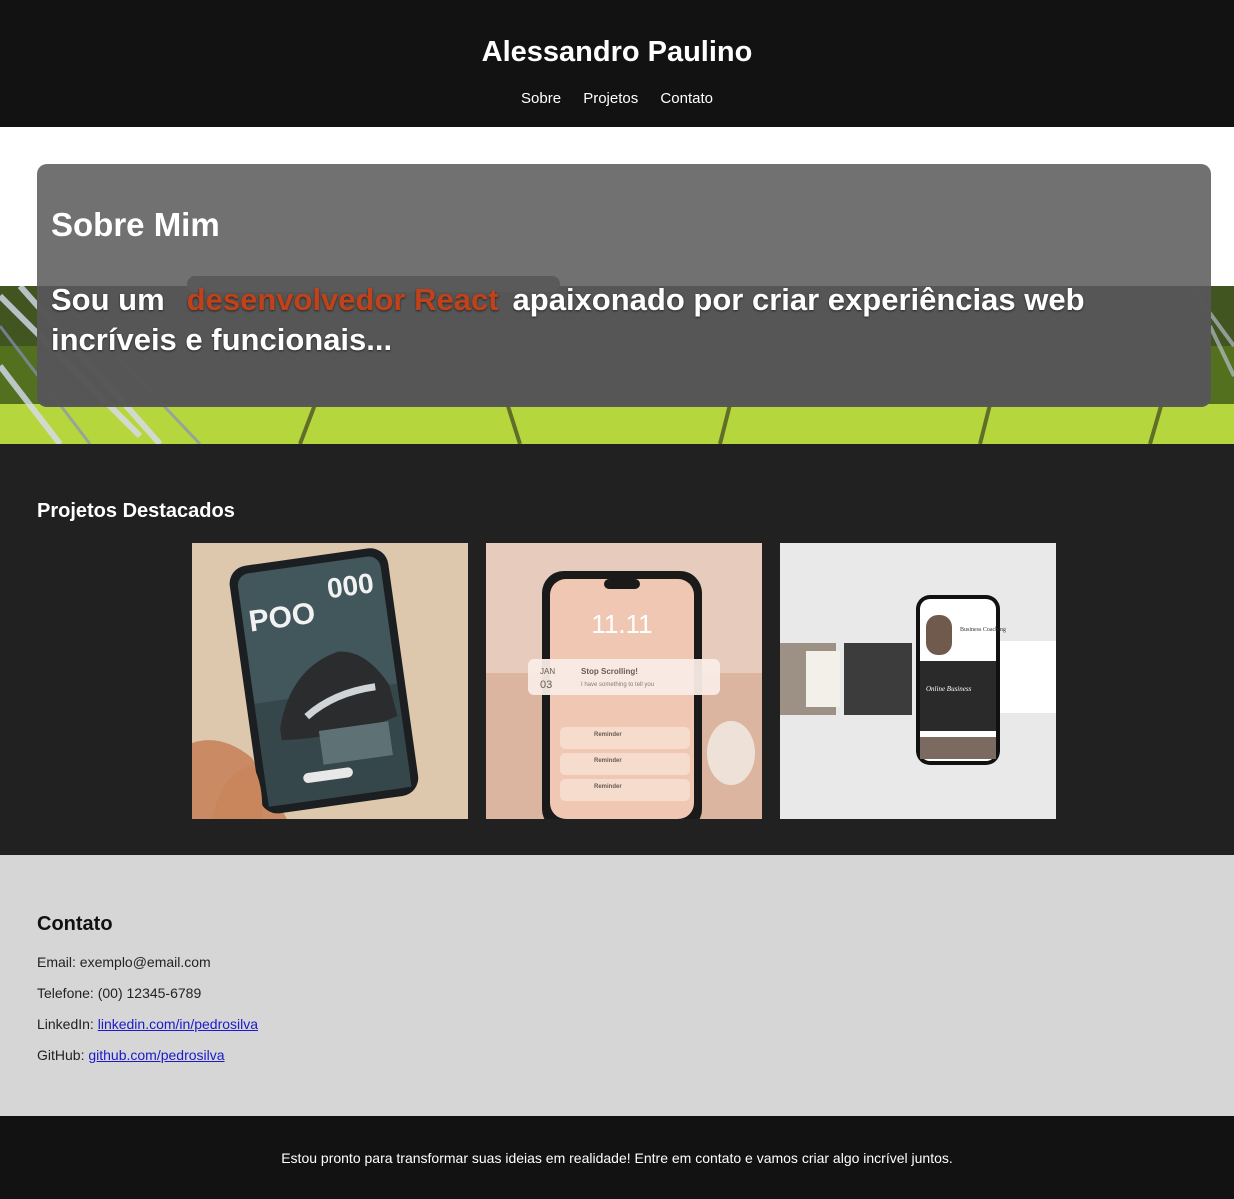 The width and height of the screenshot is (1234, 1199). Describe the element at coordinates (621, 624) in the screenshot. I see `svg-text: 11.11` at that location.